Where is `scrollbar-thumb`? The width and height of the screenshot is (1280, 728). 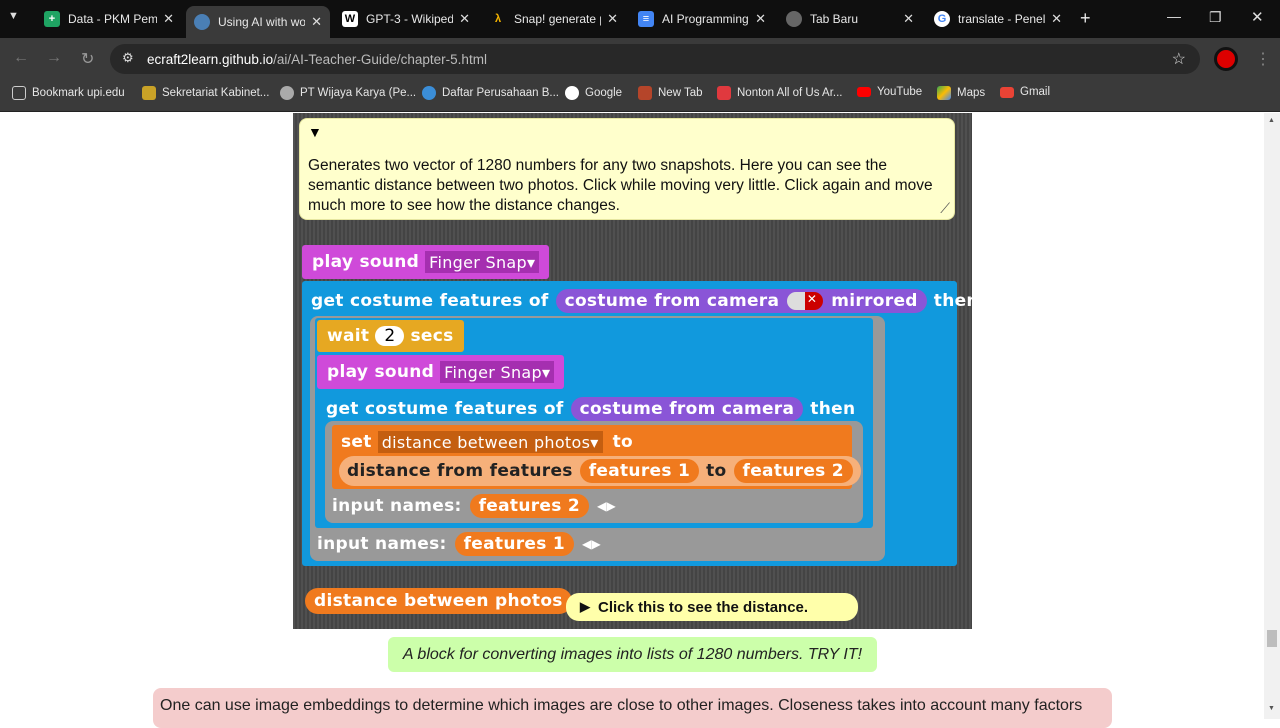 scrollbar-thumb is located at coordinates (1272, 638).